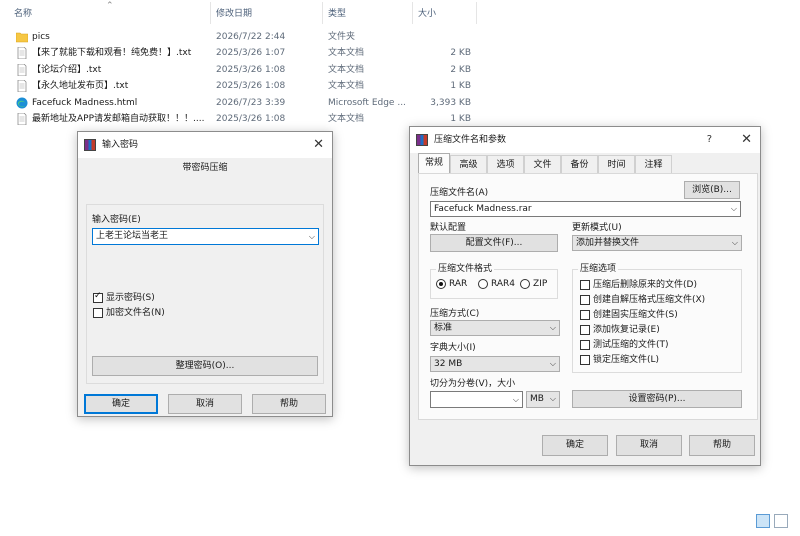 Image resolution: width=800 pixels, height=536 pixels. What do you see at coordinates (427, 14) in the screenshot?
I see `column-header-size: 大小` at bounding box center [427, 14].